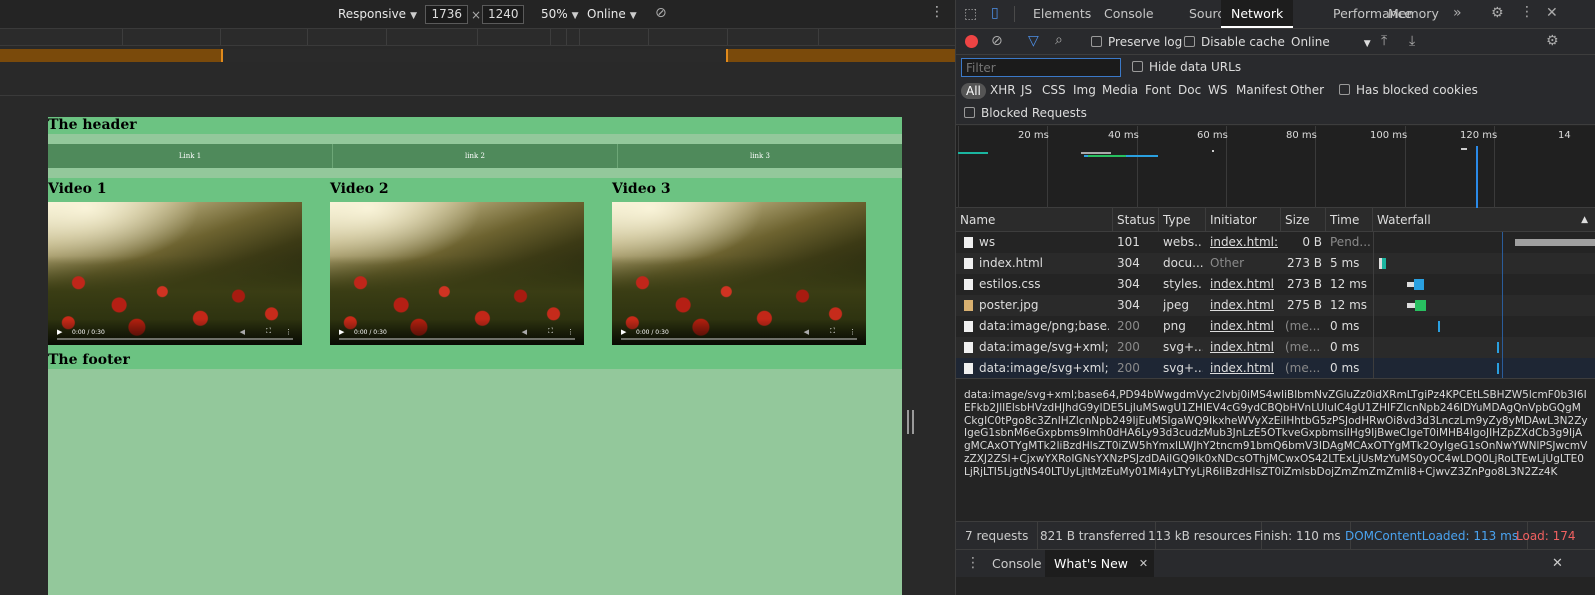 Image resolution: width=1595 pixels, height=595 pixels. I want to click on col-name: Name, so click(1034, 220).